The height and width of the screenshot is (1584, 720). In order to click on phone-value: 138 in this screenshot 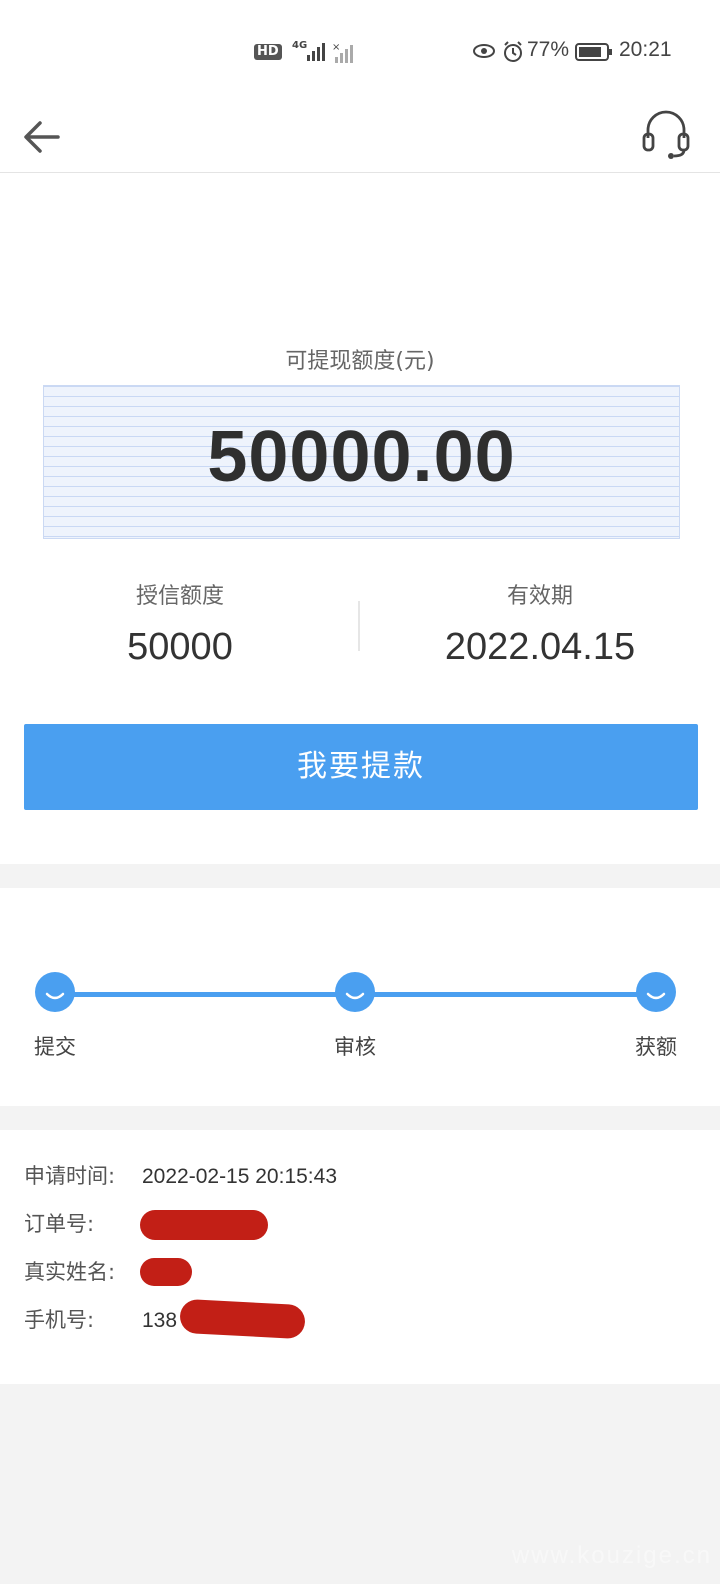, I will do `click(160, 1320)`.